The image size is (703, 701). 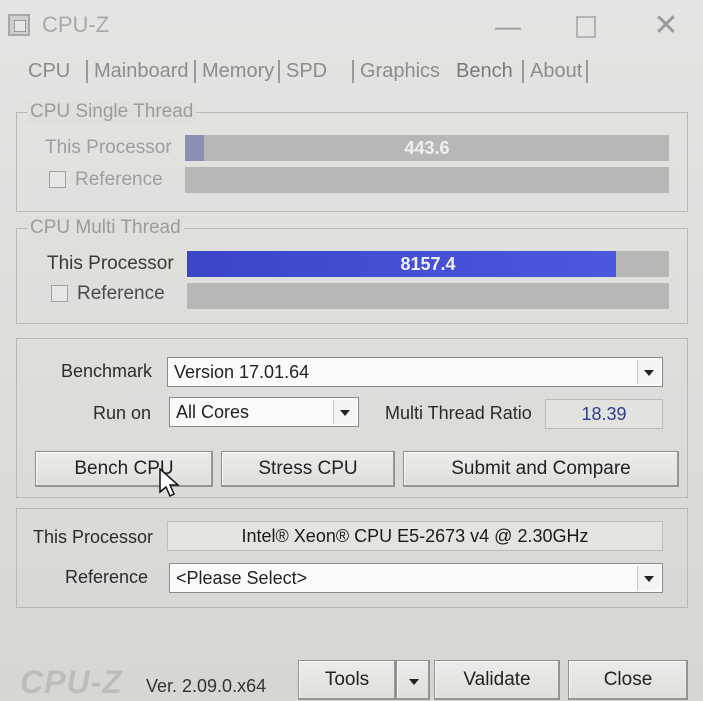 What do you see at coordinates (119, 179) in the screenshot?
I see `single-reference-label: Reference` at bounding box center [119, 179].